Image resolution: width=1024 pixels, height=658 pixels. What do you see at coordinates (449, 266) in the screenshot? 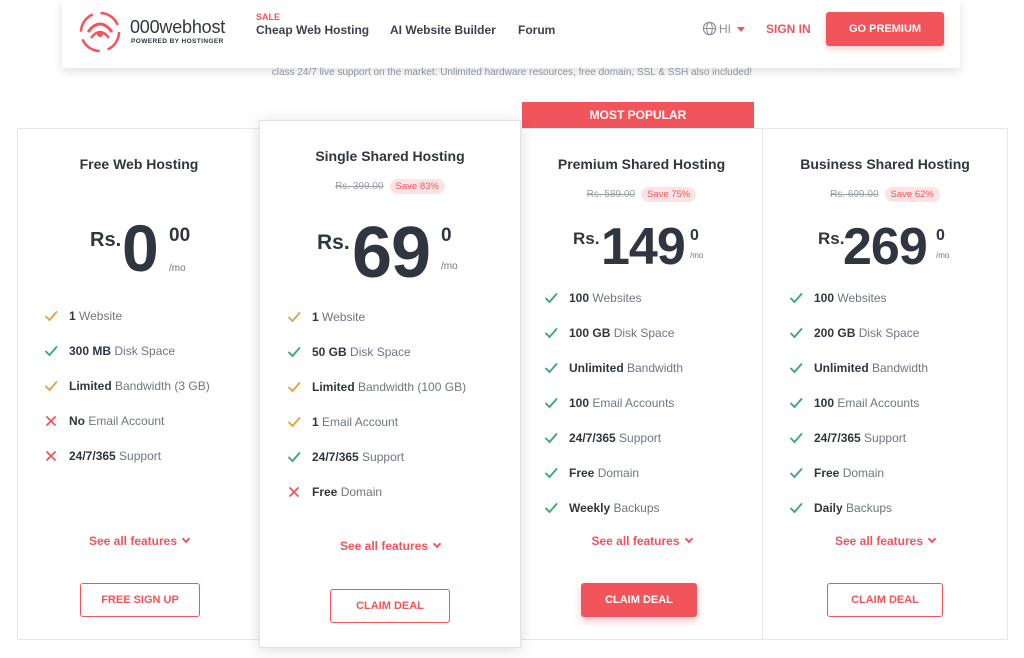
I see `price-period: /mo` at bounding box center [449, 266].